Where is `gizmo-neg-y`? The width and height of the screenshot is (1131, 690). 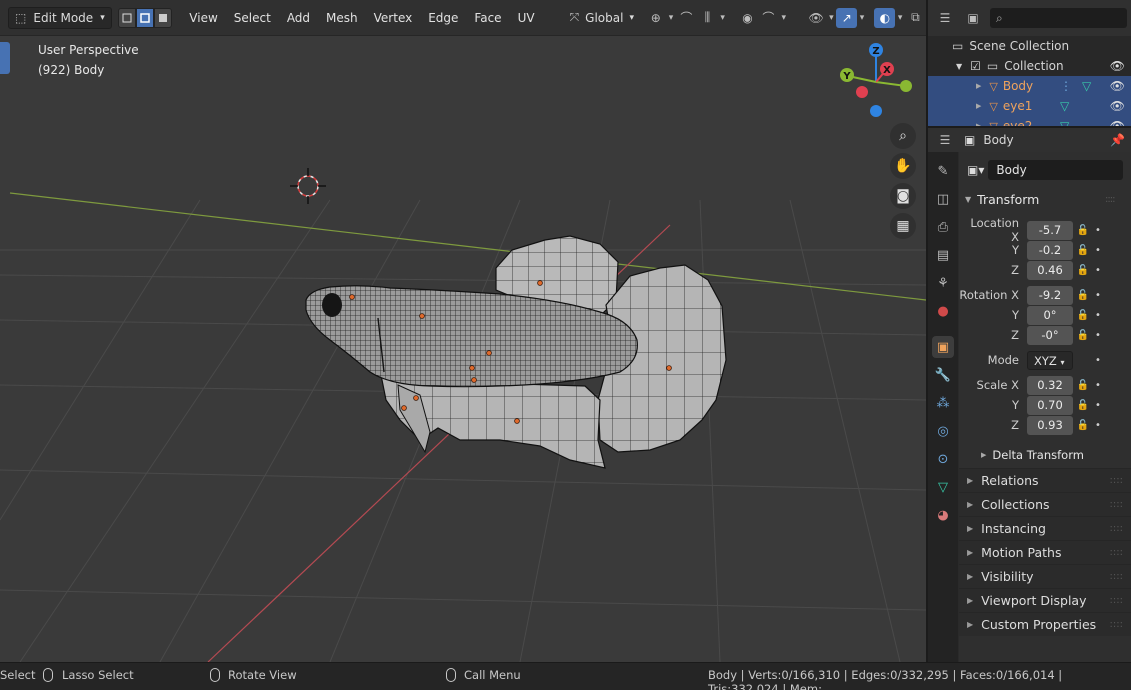
gizmo-neg-y is located at coordinates (906, 86).